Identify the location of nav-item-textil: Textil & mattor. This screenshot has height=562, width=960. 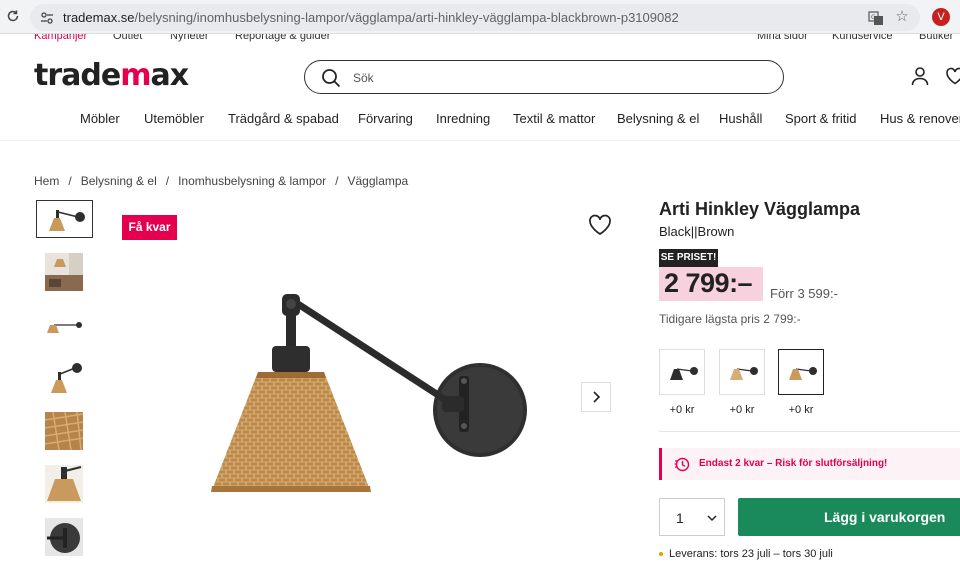
(554, 118).